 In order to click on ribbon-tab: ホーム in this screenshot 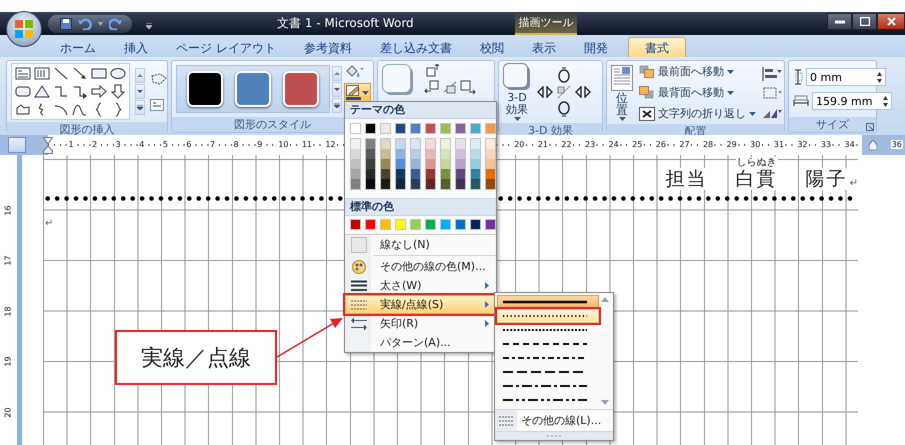, I will do `click(78, 47)`.